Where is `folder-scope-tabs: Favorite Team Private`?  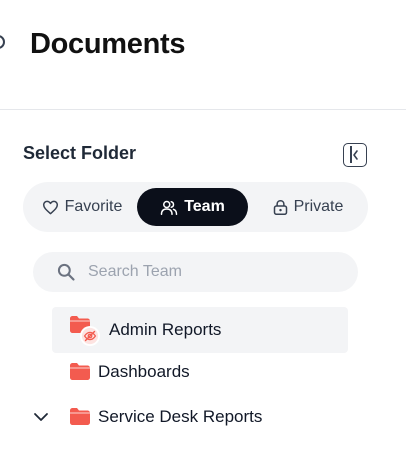 folder-scope-tabs: Favorite Team Private is located at coordinates (195, 207).